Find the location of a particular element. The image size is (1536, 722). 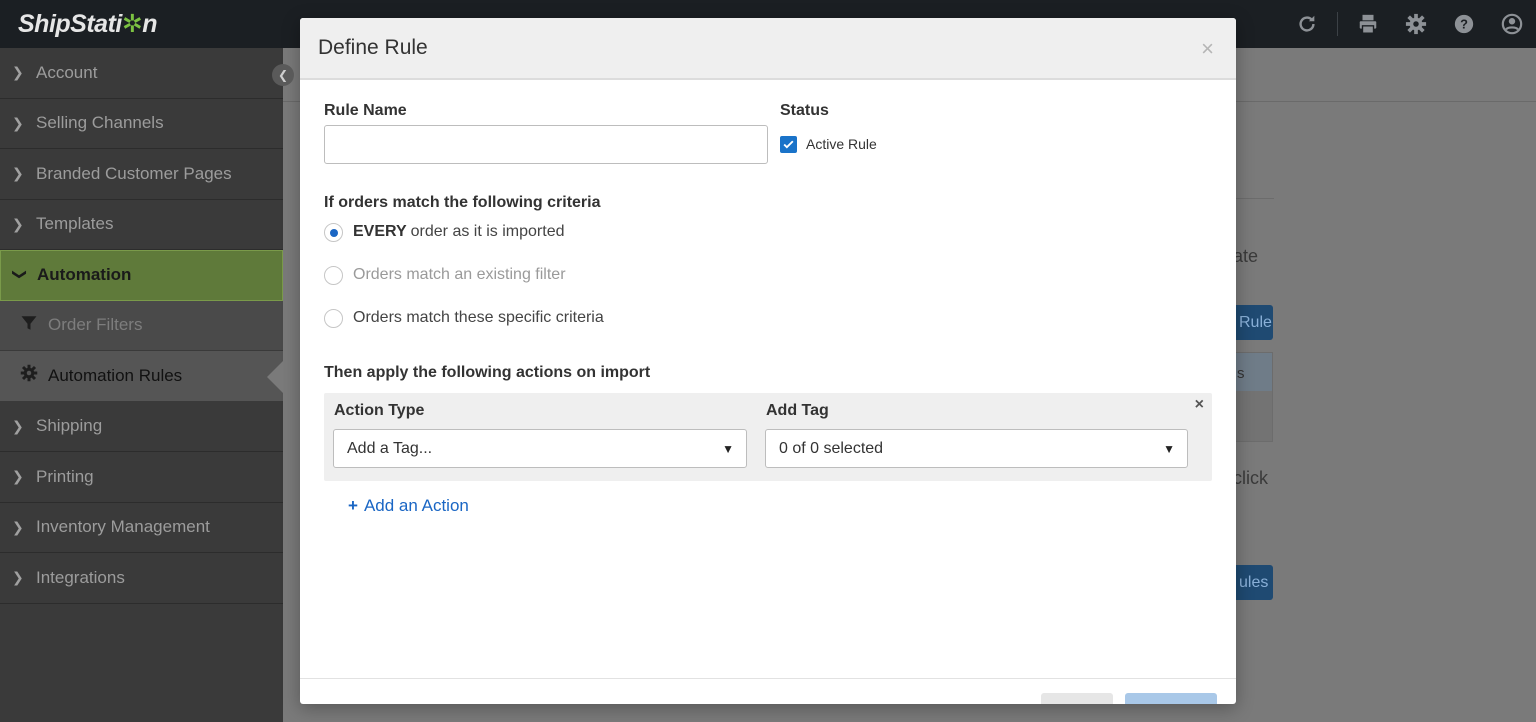

printer-icon is located at coordinates (1368, 24).